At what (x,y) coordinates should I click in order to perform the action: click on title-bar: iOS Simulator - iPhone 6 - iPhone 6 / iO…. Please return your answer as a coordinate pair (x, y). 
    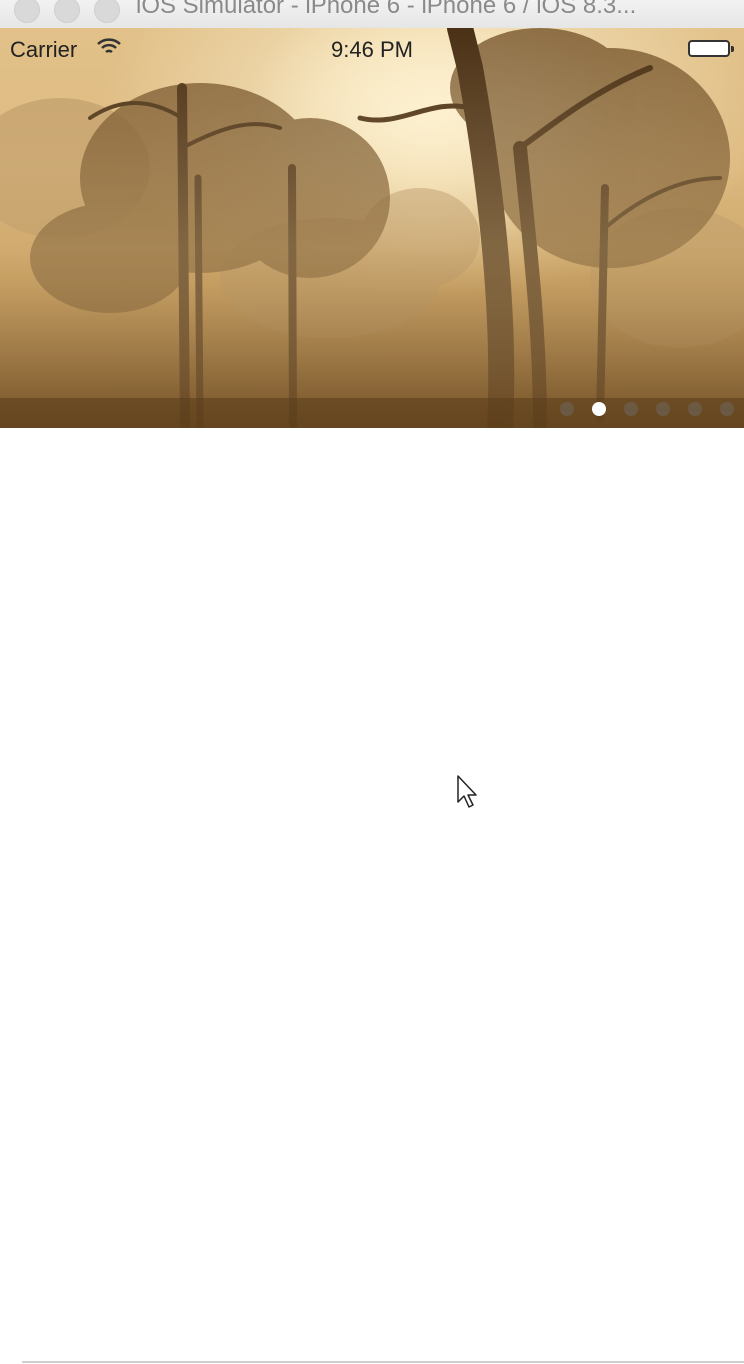
    Looking at the image, I should click on (372, 14).